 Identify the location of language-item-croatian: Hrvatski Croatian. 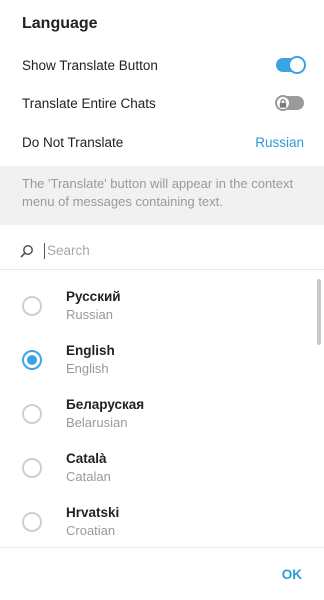
(162, 521).